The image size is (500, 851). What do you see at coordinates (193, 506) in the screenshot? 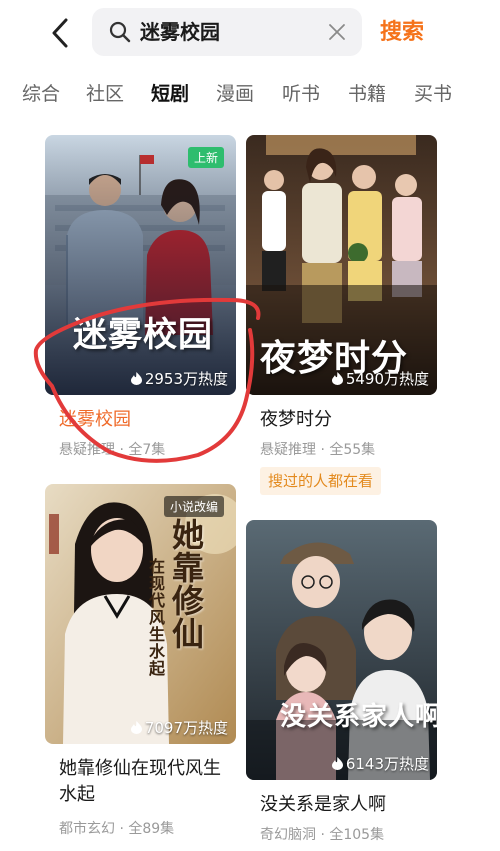
I see `novel-adaptation-badge: 小说改编` at bounding box center [193, 506].